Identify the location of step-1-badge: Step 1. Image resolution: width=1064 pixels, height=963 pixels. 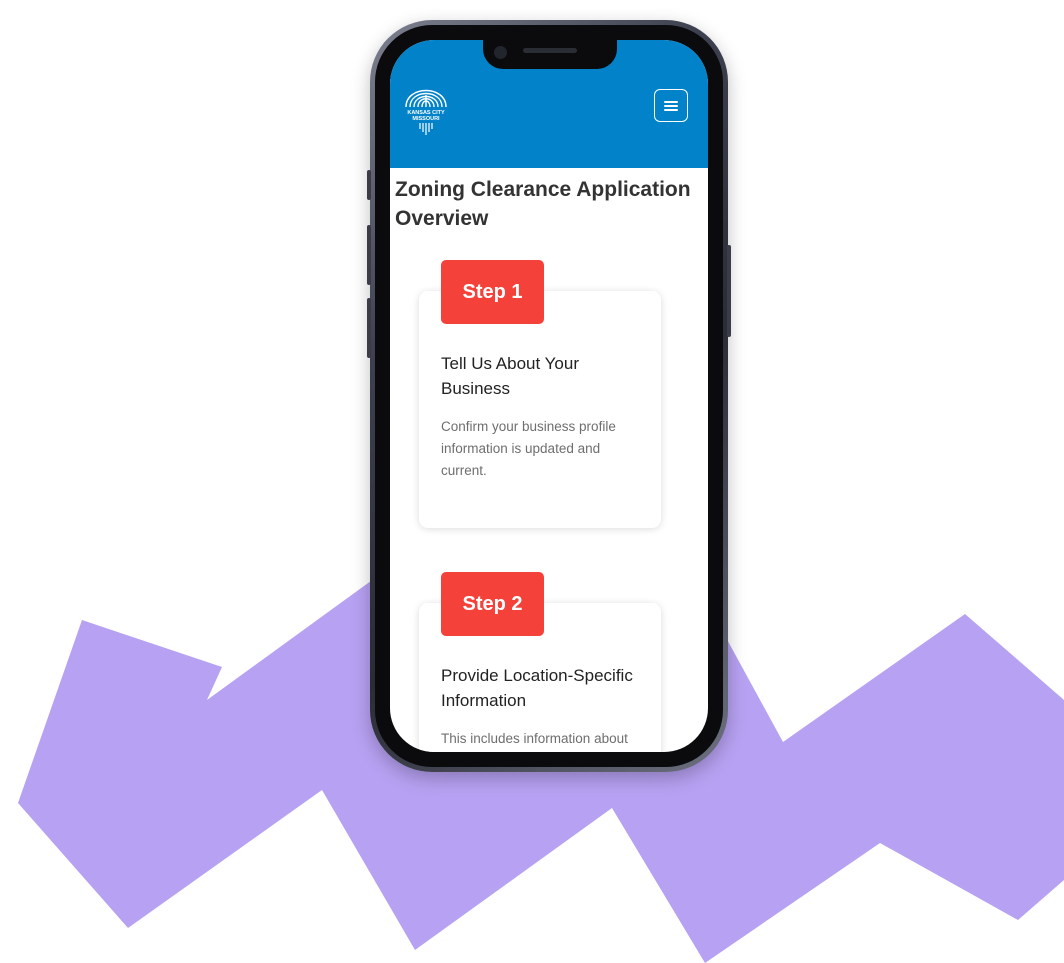
(492, 292).